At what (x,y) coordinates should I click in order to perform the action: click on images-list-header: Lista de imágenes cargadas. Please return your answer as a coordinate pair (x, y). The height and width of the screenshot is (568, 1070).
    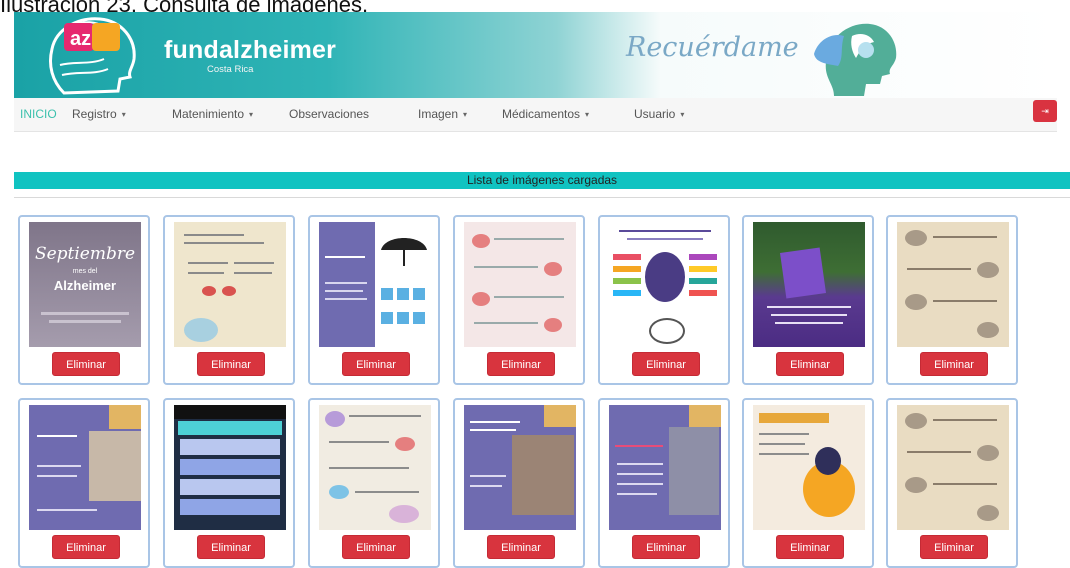
    Looking at the image, I should click on (542, 180).